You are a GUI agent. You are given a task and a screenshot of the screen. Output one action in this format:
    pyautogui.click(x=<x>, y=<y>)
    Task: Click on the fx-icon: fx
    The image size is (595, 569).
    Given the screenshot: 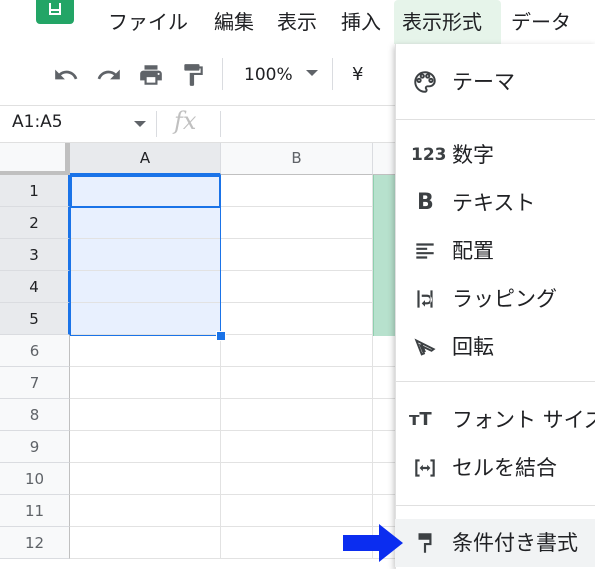 What is the action you would take?
    pyautogui.click(x=185, y=121)
    